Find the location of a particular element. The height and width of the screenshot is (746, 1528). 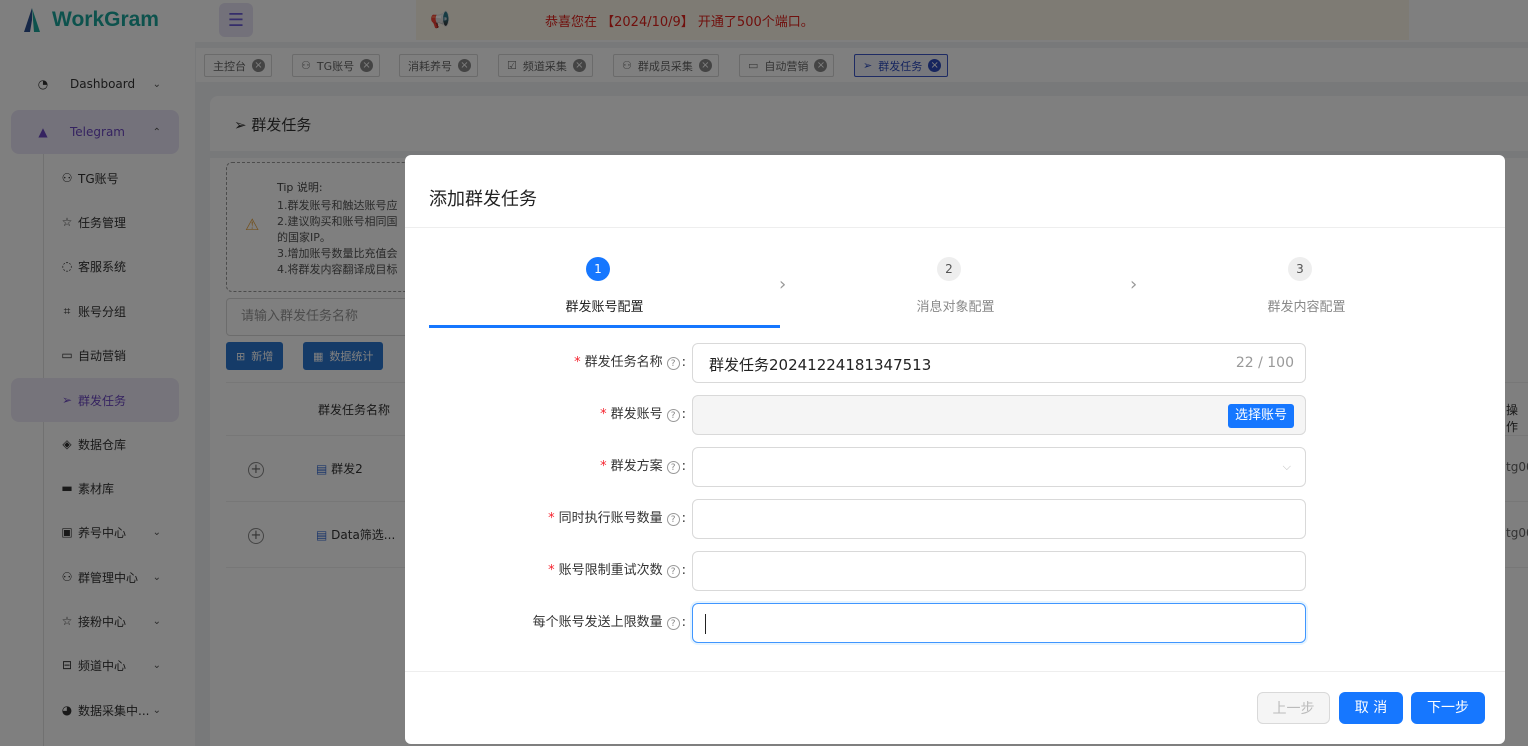

step-label: 消息对象配置 is located at coordinates (955, 307).